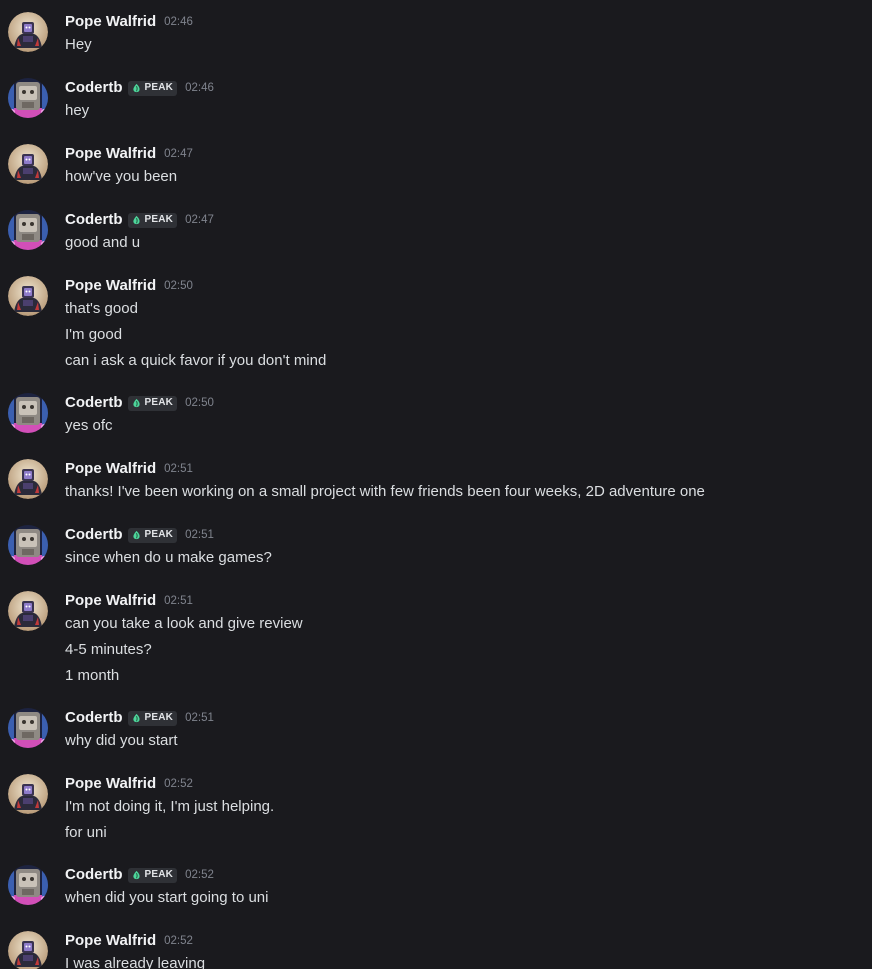 The image size is (872, 969). What do you see at coordinates (167, 897) in the screenshot?
I see `message-text: when did you start going to uni` at bounding box center [167, 897].